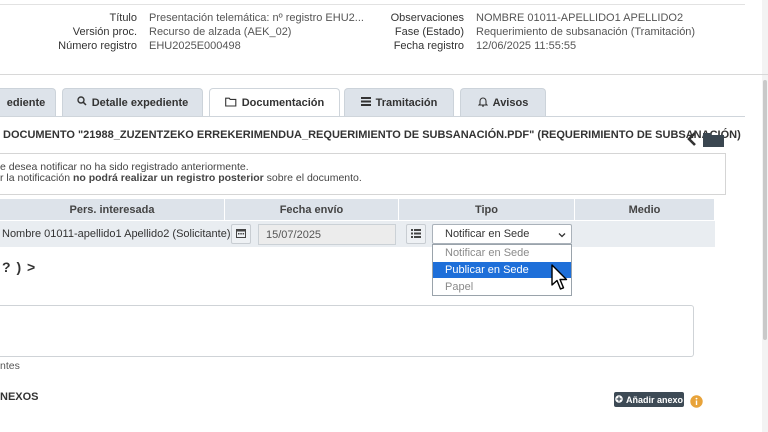 The height and width of the screenshot is (432, 768). I want to click on add-annex-button: Añadir anexo, so click(649, 399).